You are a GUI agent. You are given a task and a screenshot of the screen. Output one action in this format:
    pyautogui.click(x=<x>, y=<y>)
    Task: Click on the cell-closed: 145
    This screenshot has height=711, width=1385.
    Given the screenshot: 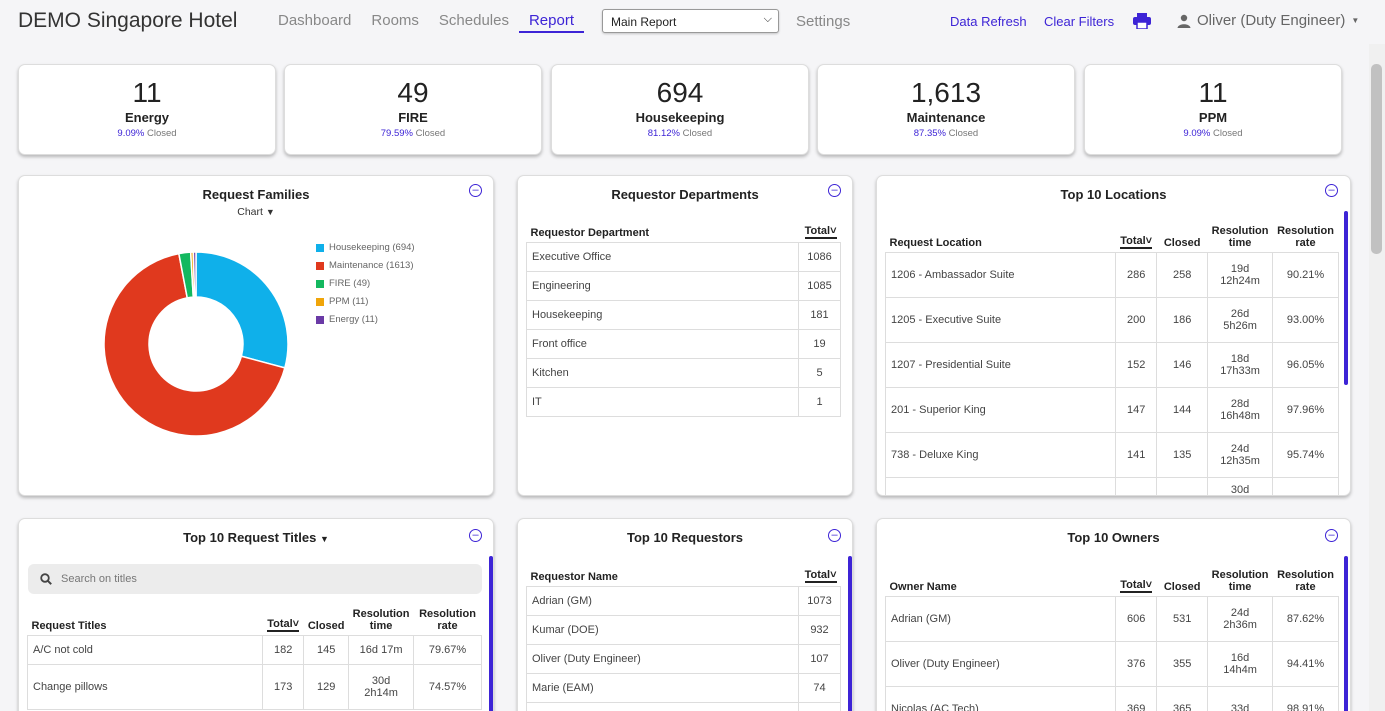 What is the action you would take?
    pyautogui.click(x=326, y=650)
    